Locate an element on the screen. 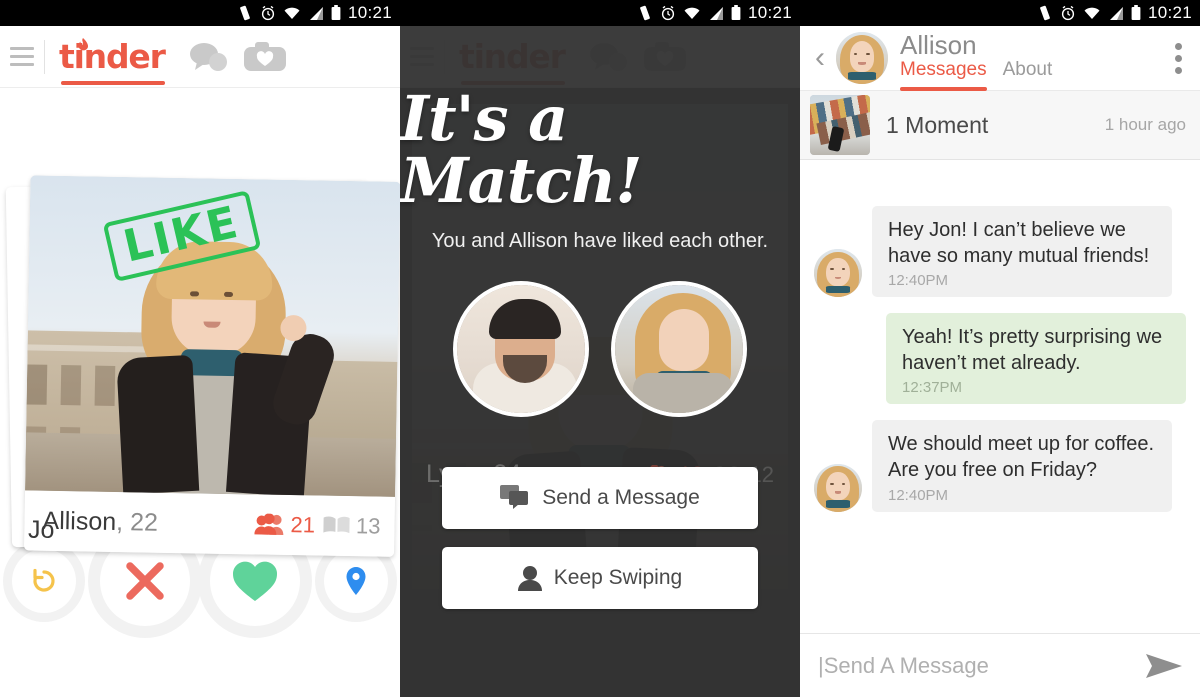 The width and height of the screenshot is (1200, 697). profile-age: 22 is located at coordinates (144, 522).